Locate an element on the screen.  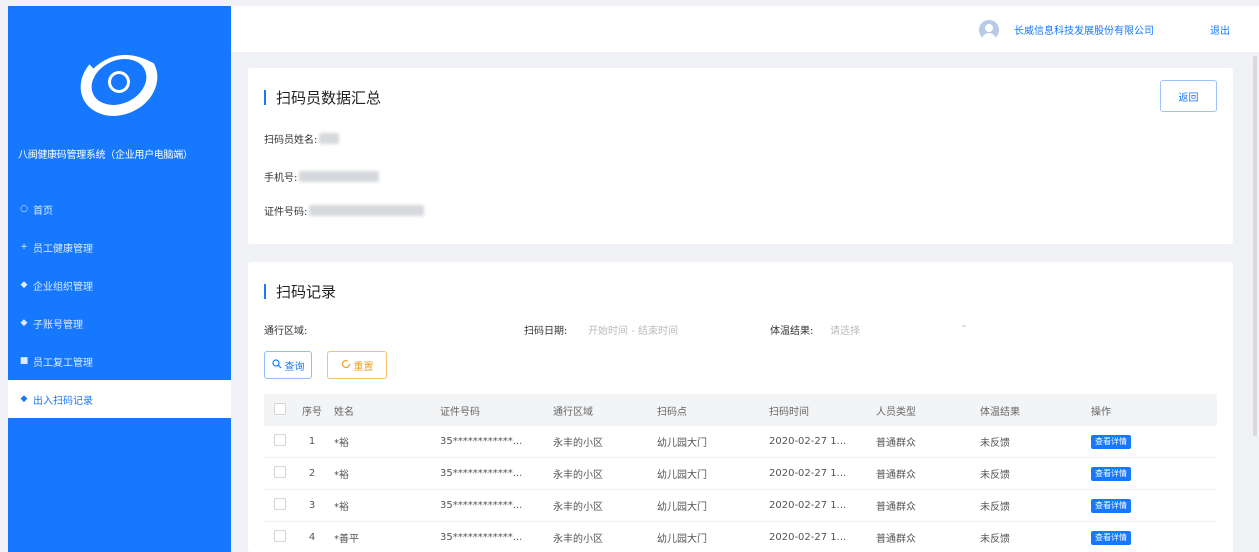
col-area: 通行区域 is located at coordinates (573, 412).